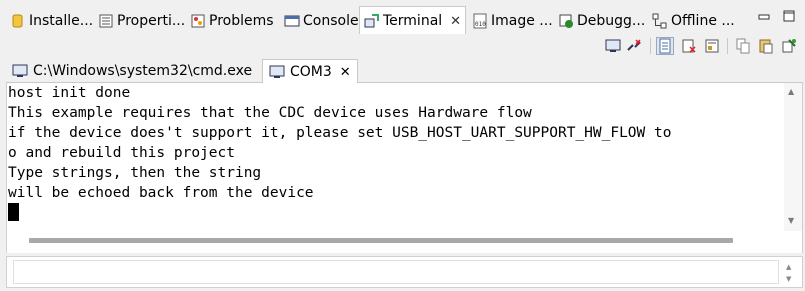 This screenshot has height=291, width=805. I want to click on copy-icon, so click(743, 46).